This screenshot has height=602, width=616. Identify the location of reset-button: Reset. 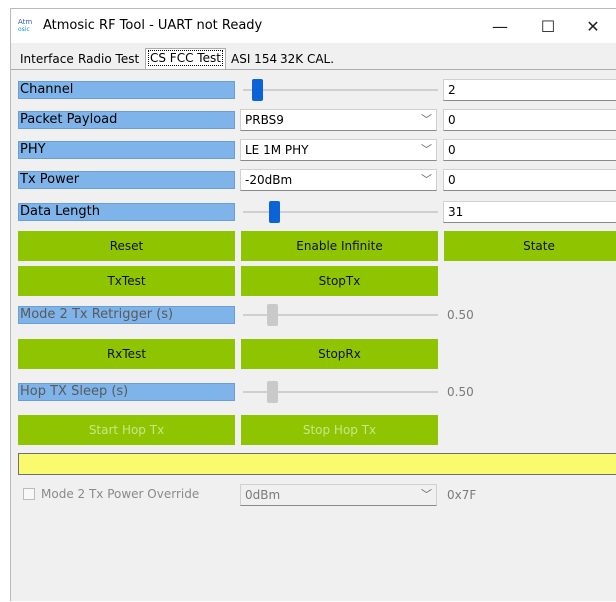
(126, 246).